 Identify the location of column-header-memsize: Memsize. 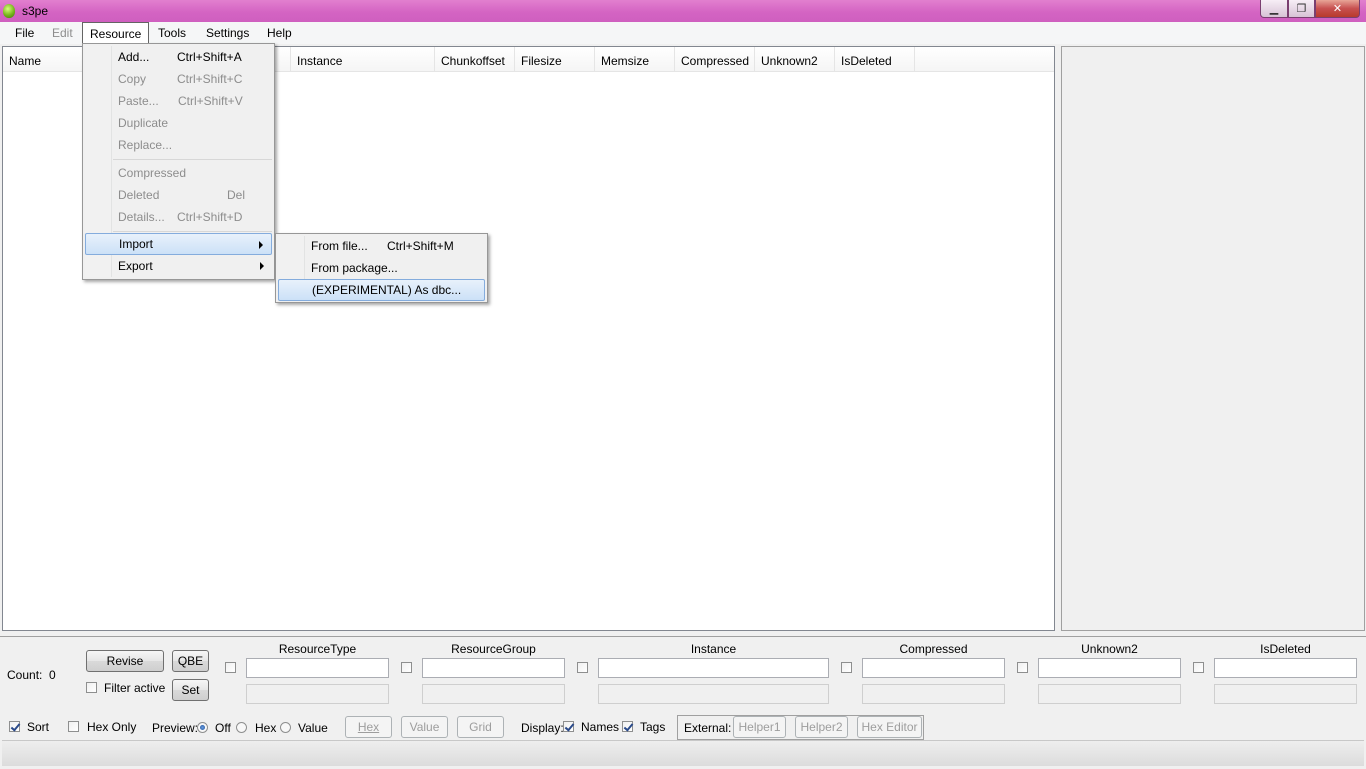
(635, 59).